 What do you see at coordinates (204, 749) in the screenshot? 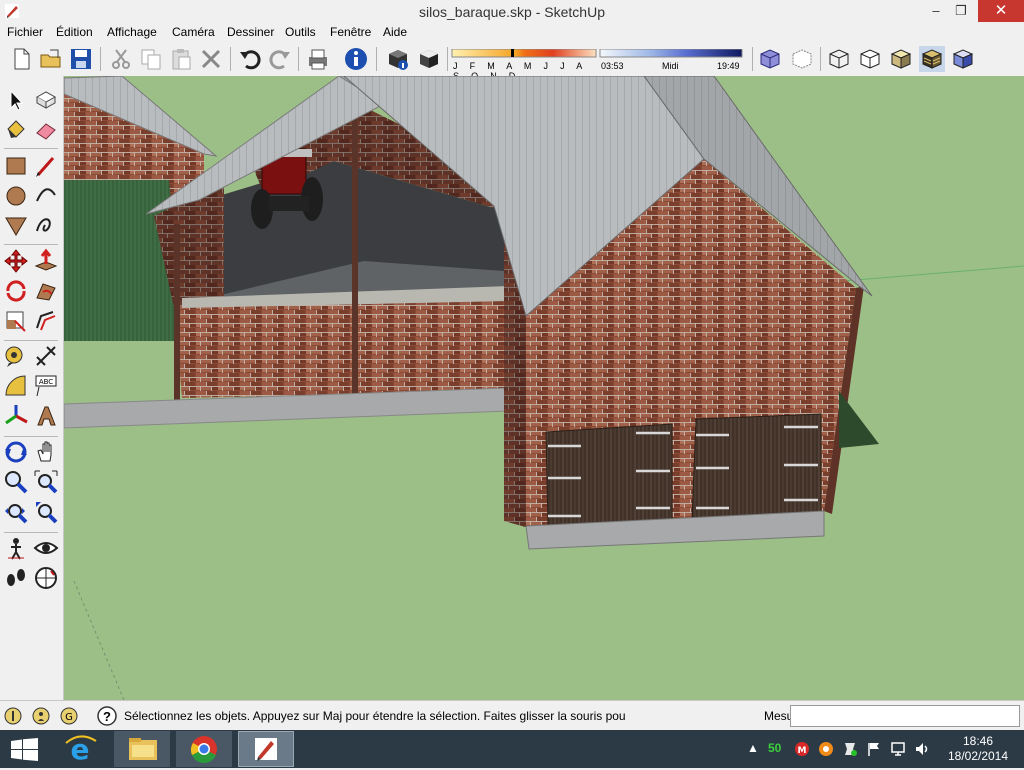
I see `chrome-button` at bounding box center [204, 749].